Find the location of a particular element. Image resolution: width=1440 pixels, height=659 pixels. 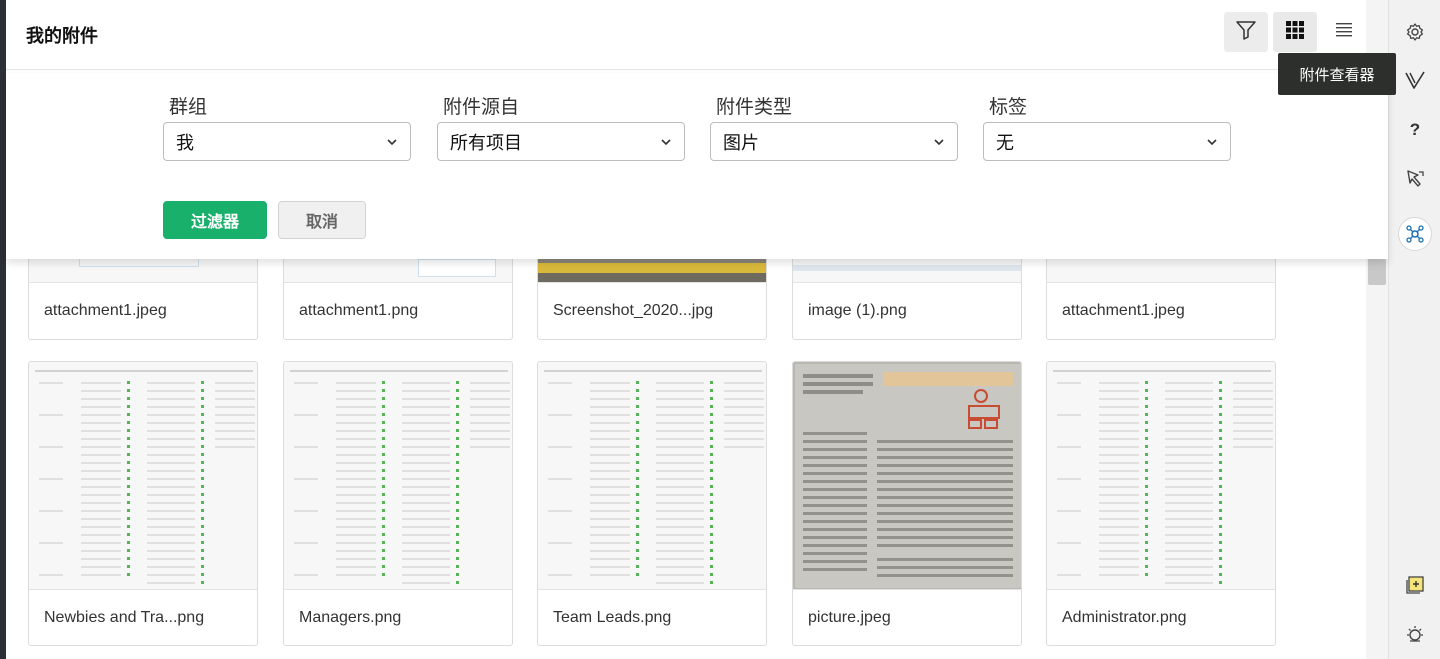

attachment-card: Newbies and Tra...png is located at coordinates (143, 503).